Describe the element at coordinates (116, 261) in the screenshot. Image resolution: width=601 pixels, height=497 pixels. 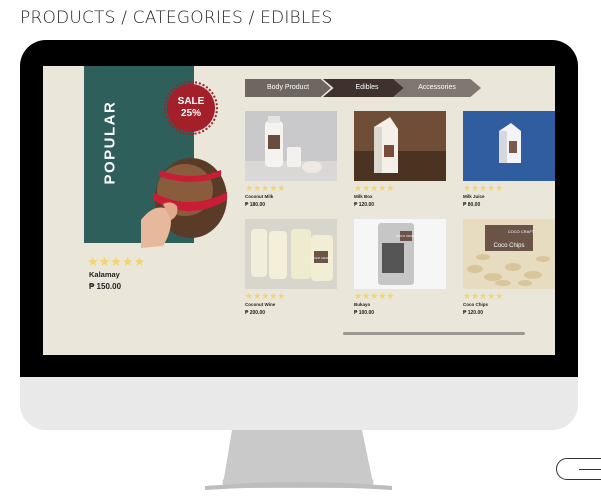
I see `hero-rating-stars: ★★★★★` at that location.